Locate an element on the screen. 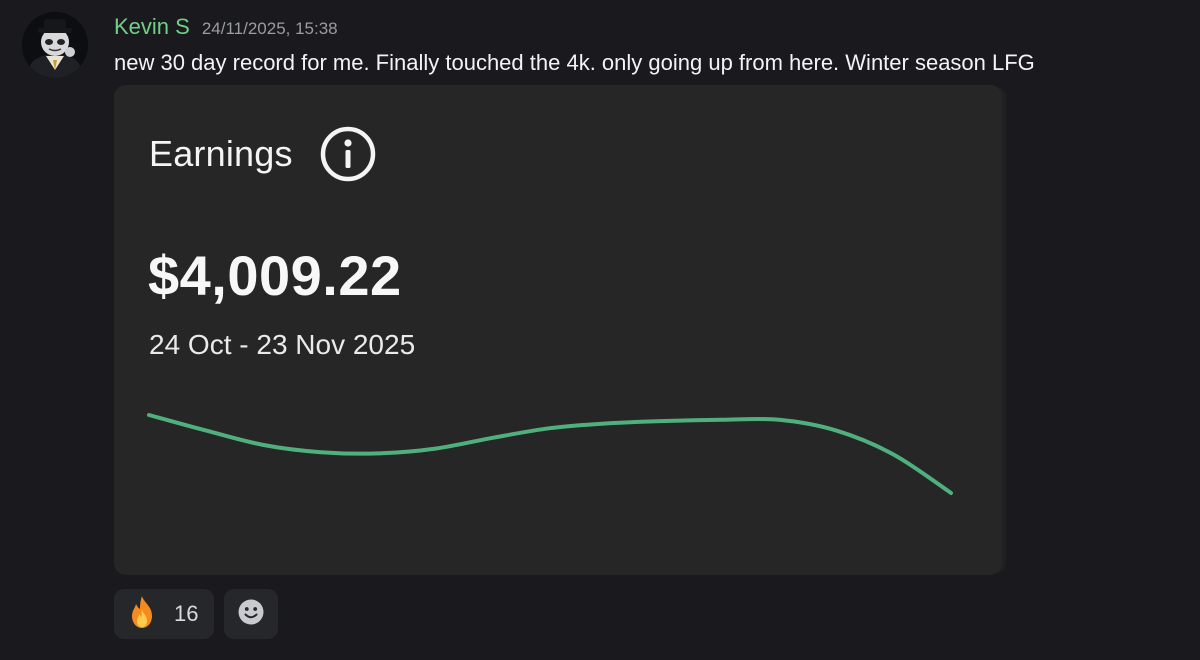  smiley-icon is located at coordinates (251, 614).